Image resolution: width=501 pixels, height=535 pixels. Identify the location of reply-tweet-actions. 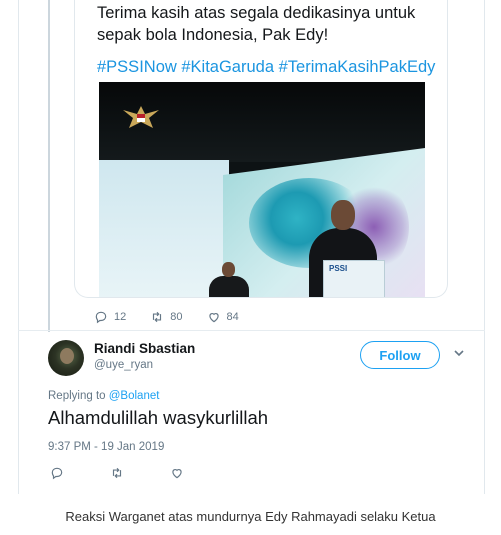
(129, 473).